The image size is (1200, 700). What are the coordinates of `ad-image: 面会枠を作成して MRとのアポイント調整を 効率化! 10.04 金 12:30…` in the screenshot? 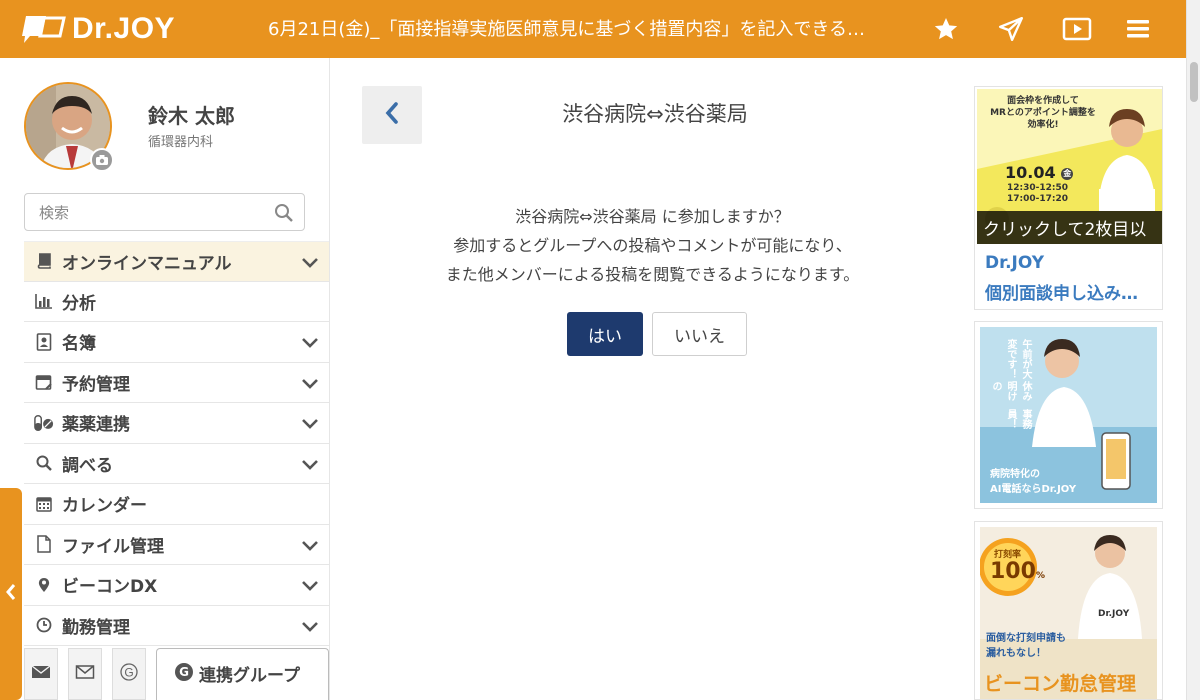 It's located at (1069, 166).